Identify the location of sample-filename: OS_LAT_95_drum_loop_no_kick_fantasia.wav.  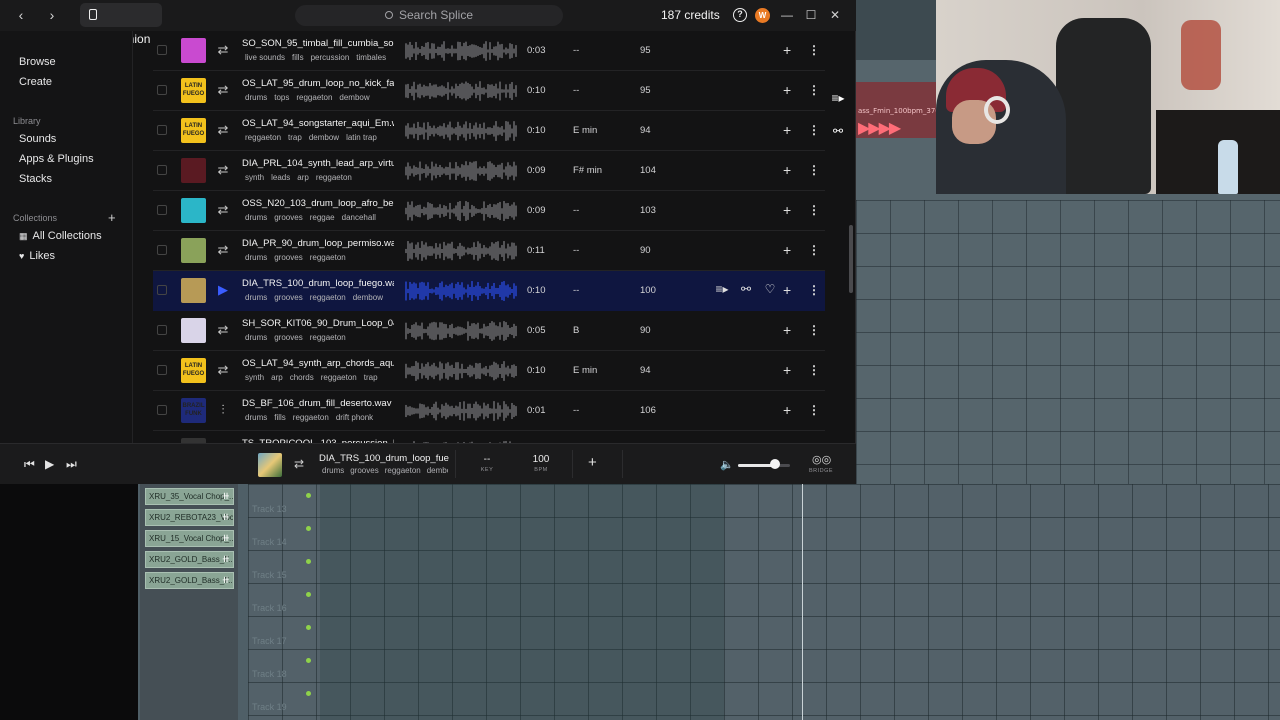
(318, 83).